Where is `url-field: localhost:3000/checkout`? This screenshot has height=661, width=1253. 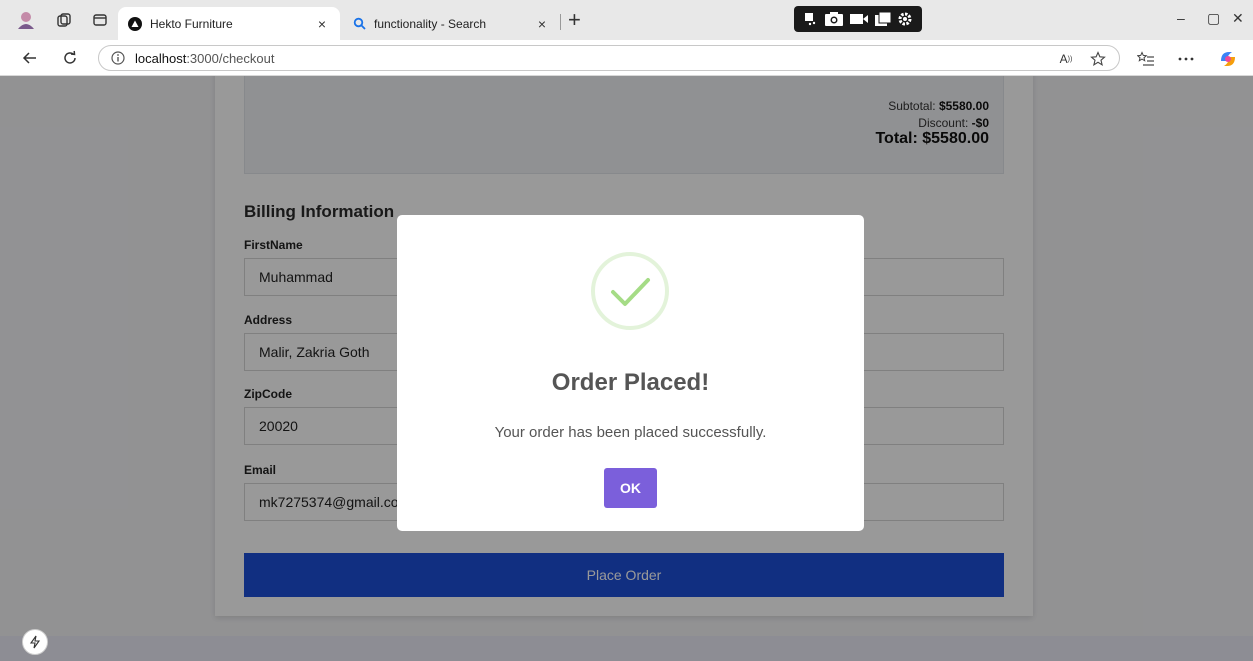
url-field: localhost:3000/checkout is located at coordinates (609, 58).